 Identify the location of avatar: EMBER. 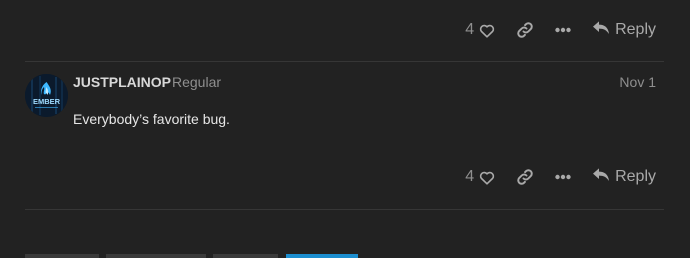
(46, 95).